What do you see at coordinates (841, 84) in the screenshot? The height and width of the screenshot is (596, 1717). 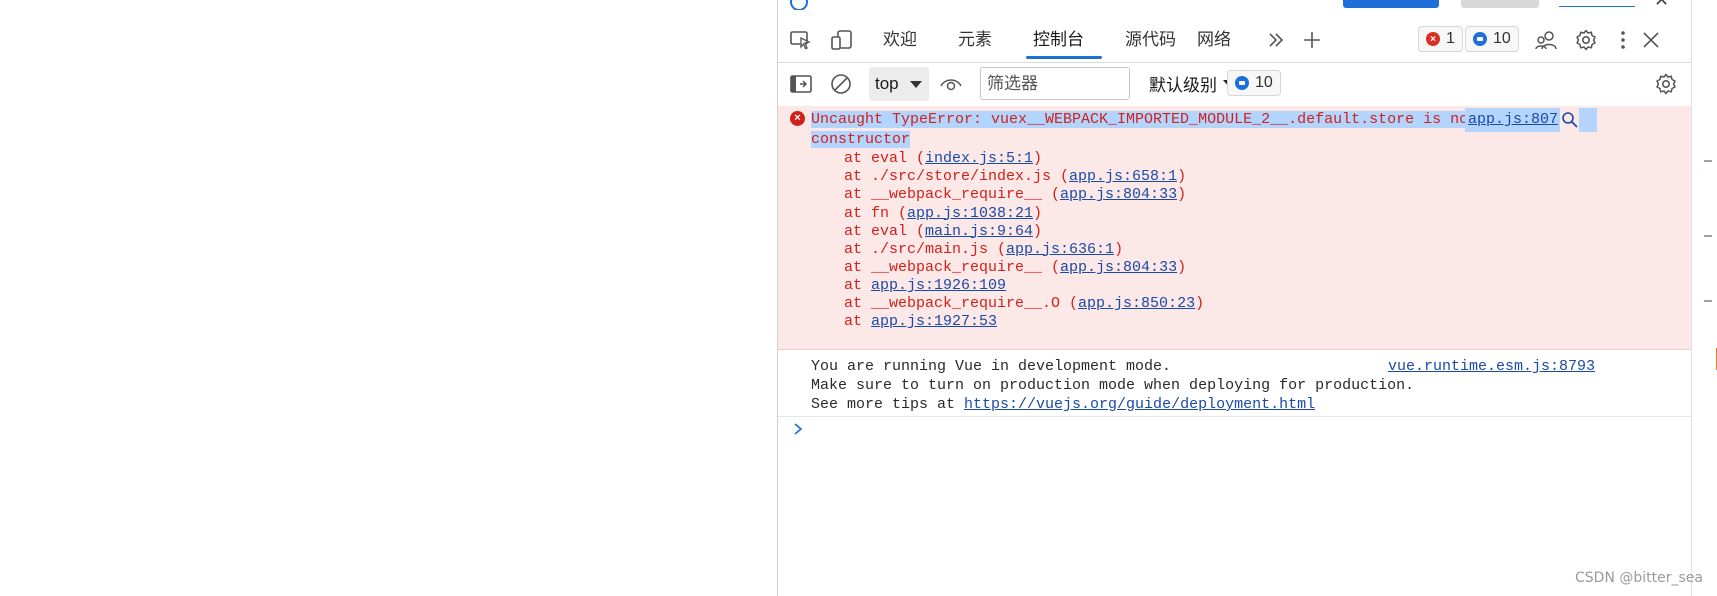 I see `clear-console-icon` at bounding box center [841, 84].